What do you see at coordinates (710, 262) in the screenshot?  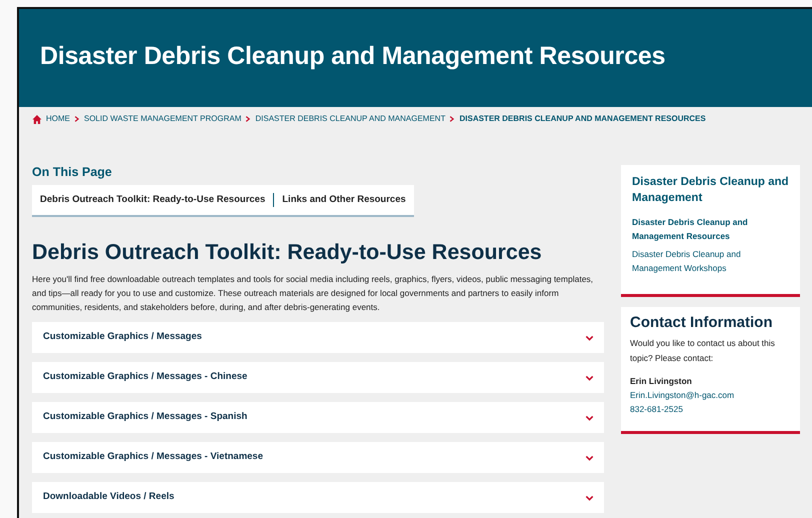 I see `sidebar-link: Disaster Debris Cleanup and Management Workshops` at bounding box center [710, 262].